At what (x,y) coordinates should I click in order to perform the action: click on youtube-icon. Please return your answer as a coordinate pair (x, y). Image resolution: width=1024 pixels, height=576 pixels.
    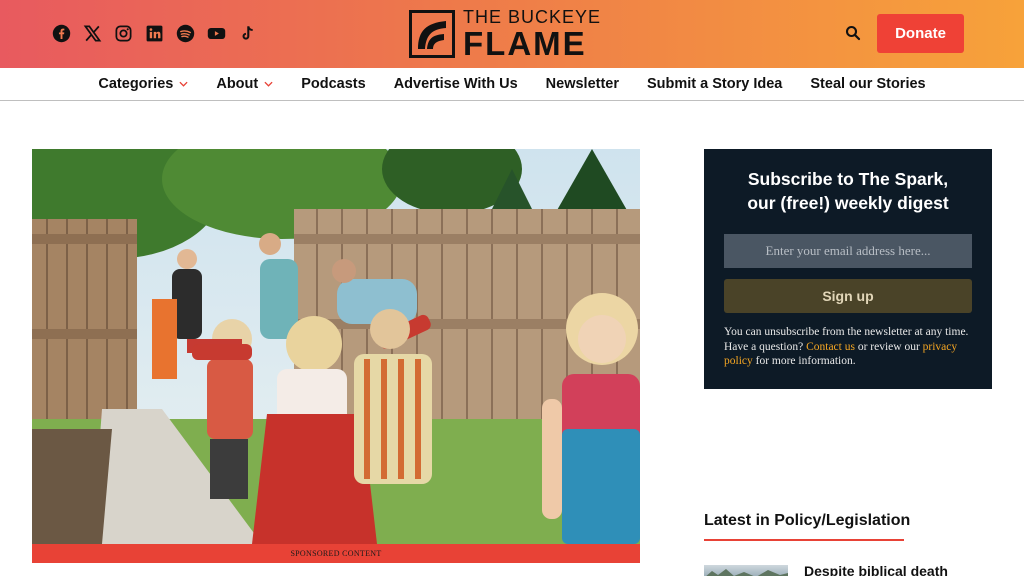
    Looking at the image, I should click on (216, 33).